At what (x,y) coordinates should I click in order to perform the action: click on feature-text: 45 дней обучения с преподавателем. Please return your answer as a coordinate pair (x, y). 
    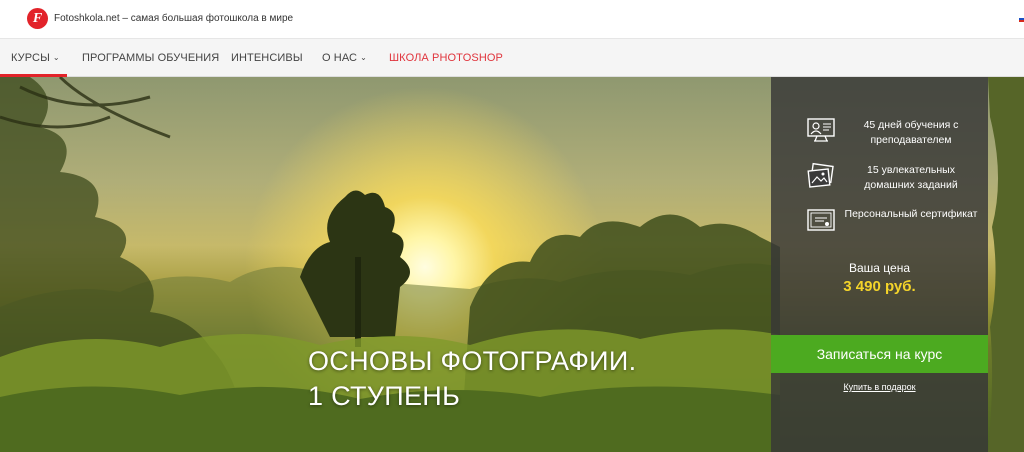
    Looking at the image, I should click on (911, 132).